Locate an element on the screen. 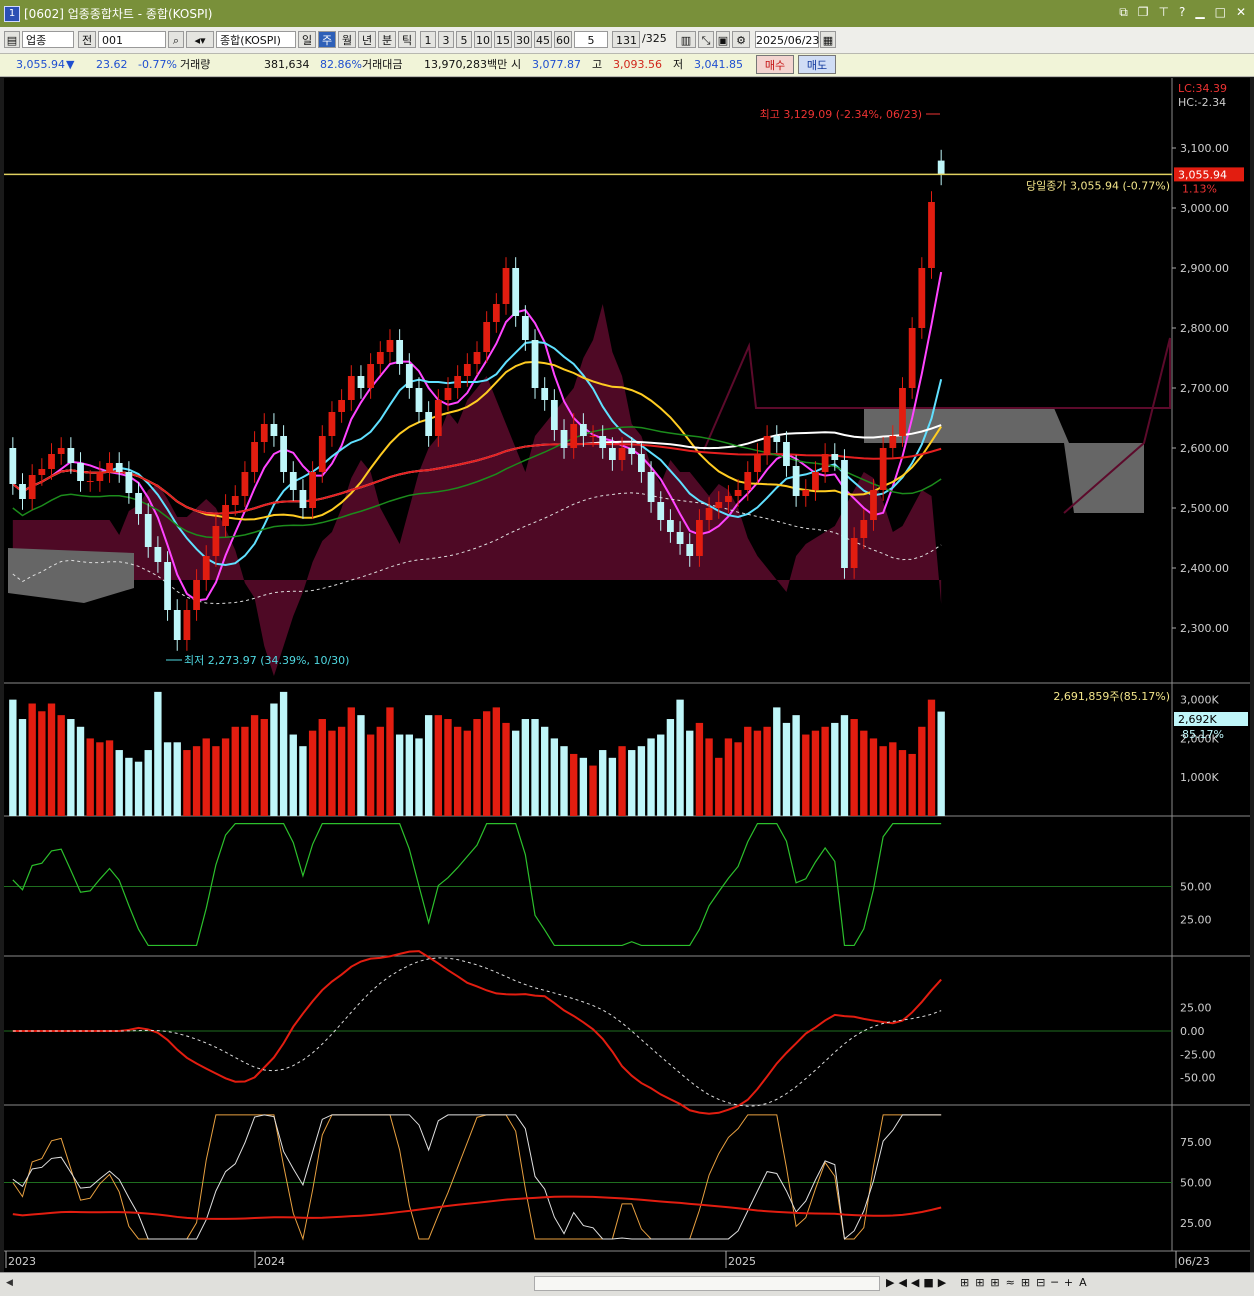 The image size is (1254, 1296). period-month: 월 is located at coordinates (347, 39).